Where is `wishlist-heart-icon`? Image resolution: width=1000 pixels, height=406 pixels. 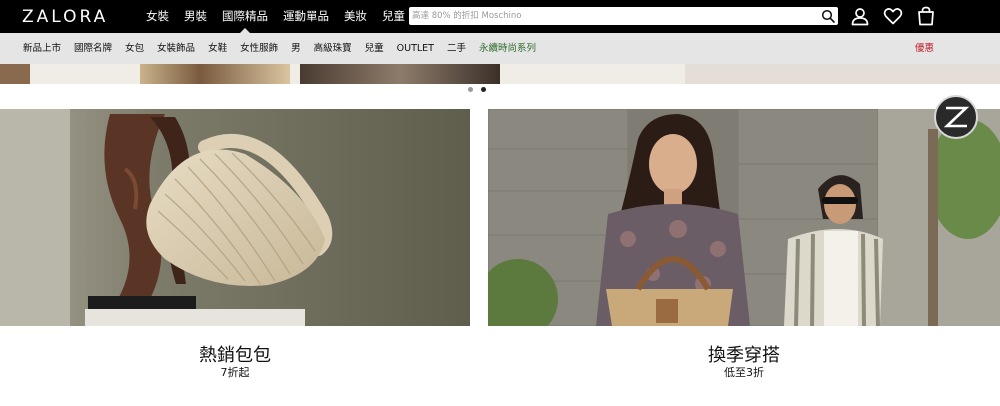
wishlist-heart-icon is located at coordinates (893, 16).